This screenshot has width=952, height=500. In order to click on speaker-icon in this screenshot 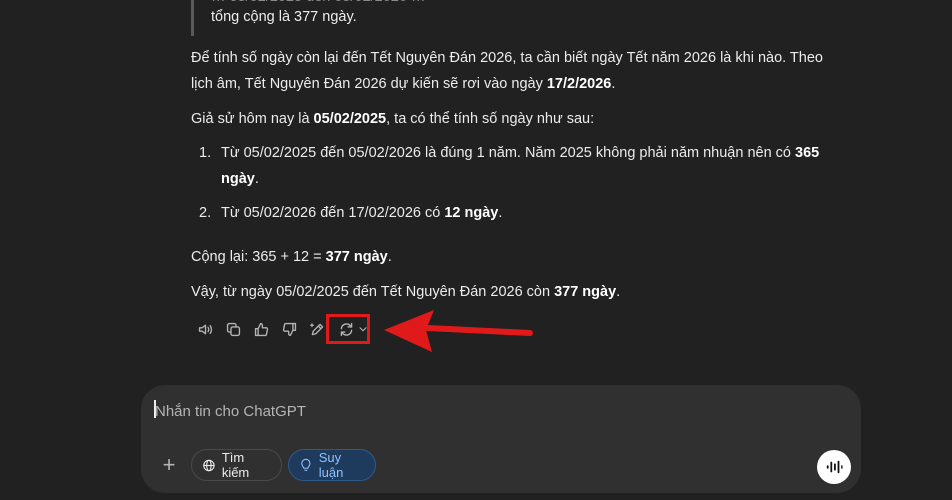, I will do `click(205, 329)`.